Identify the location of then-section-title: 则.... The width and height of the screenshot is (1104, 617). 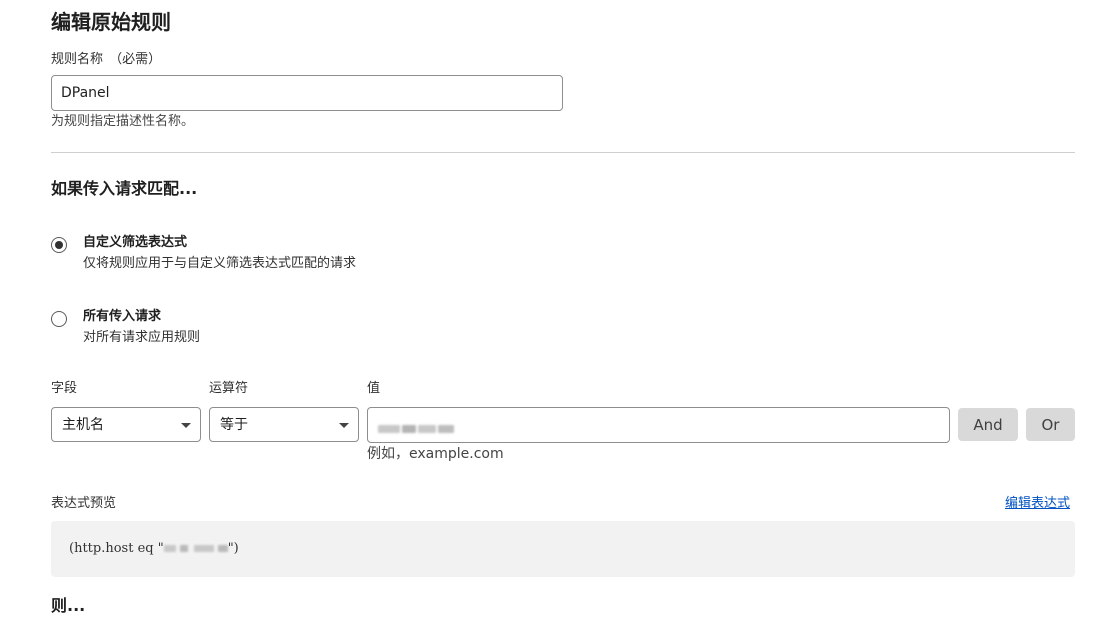
(68, 605).